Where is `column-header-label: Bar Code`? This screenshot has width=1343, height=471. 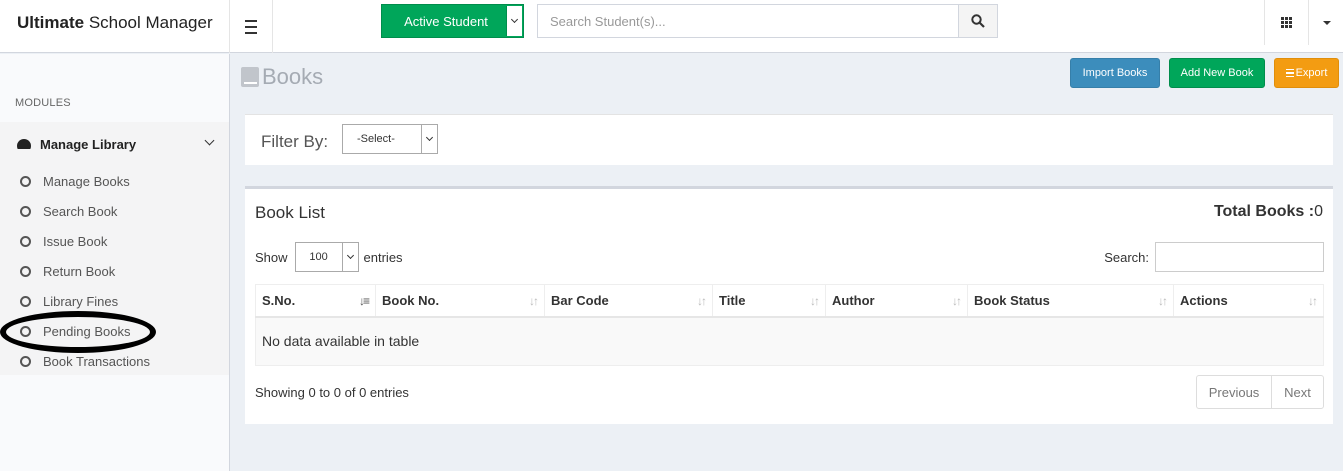
column-header-label: Bar Code is located at coordinates (580, 300).